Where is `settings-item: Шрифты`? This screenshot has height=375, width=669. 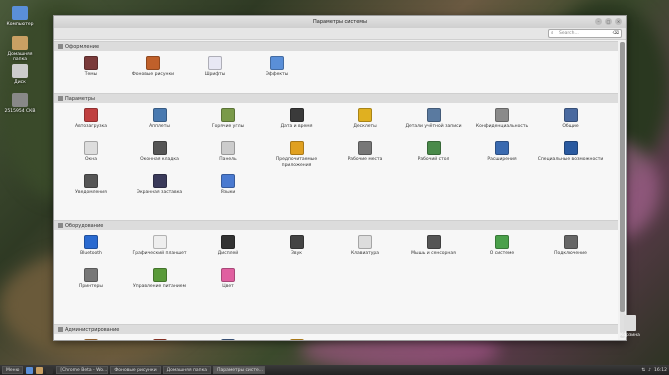
settings-item: Шрифты is located at coordinates (215, 67).